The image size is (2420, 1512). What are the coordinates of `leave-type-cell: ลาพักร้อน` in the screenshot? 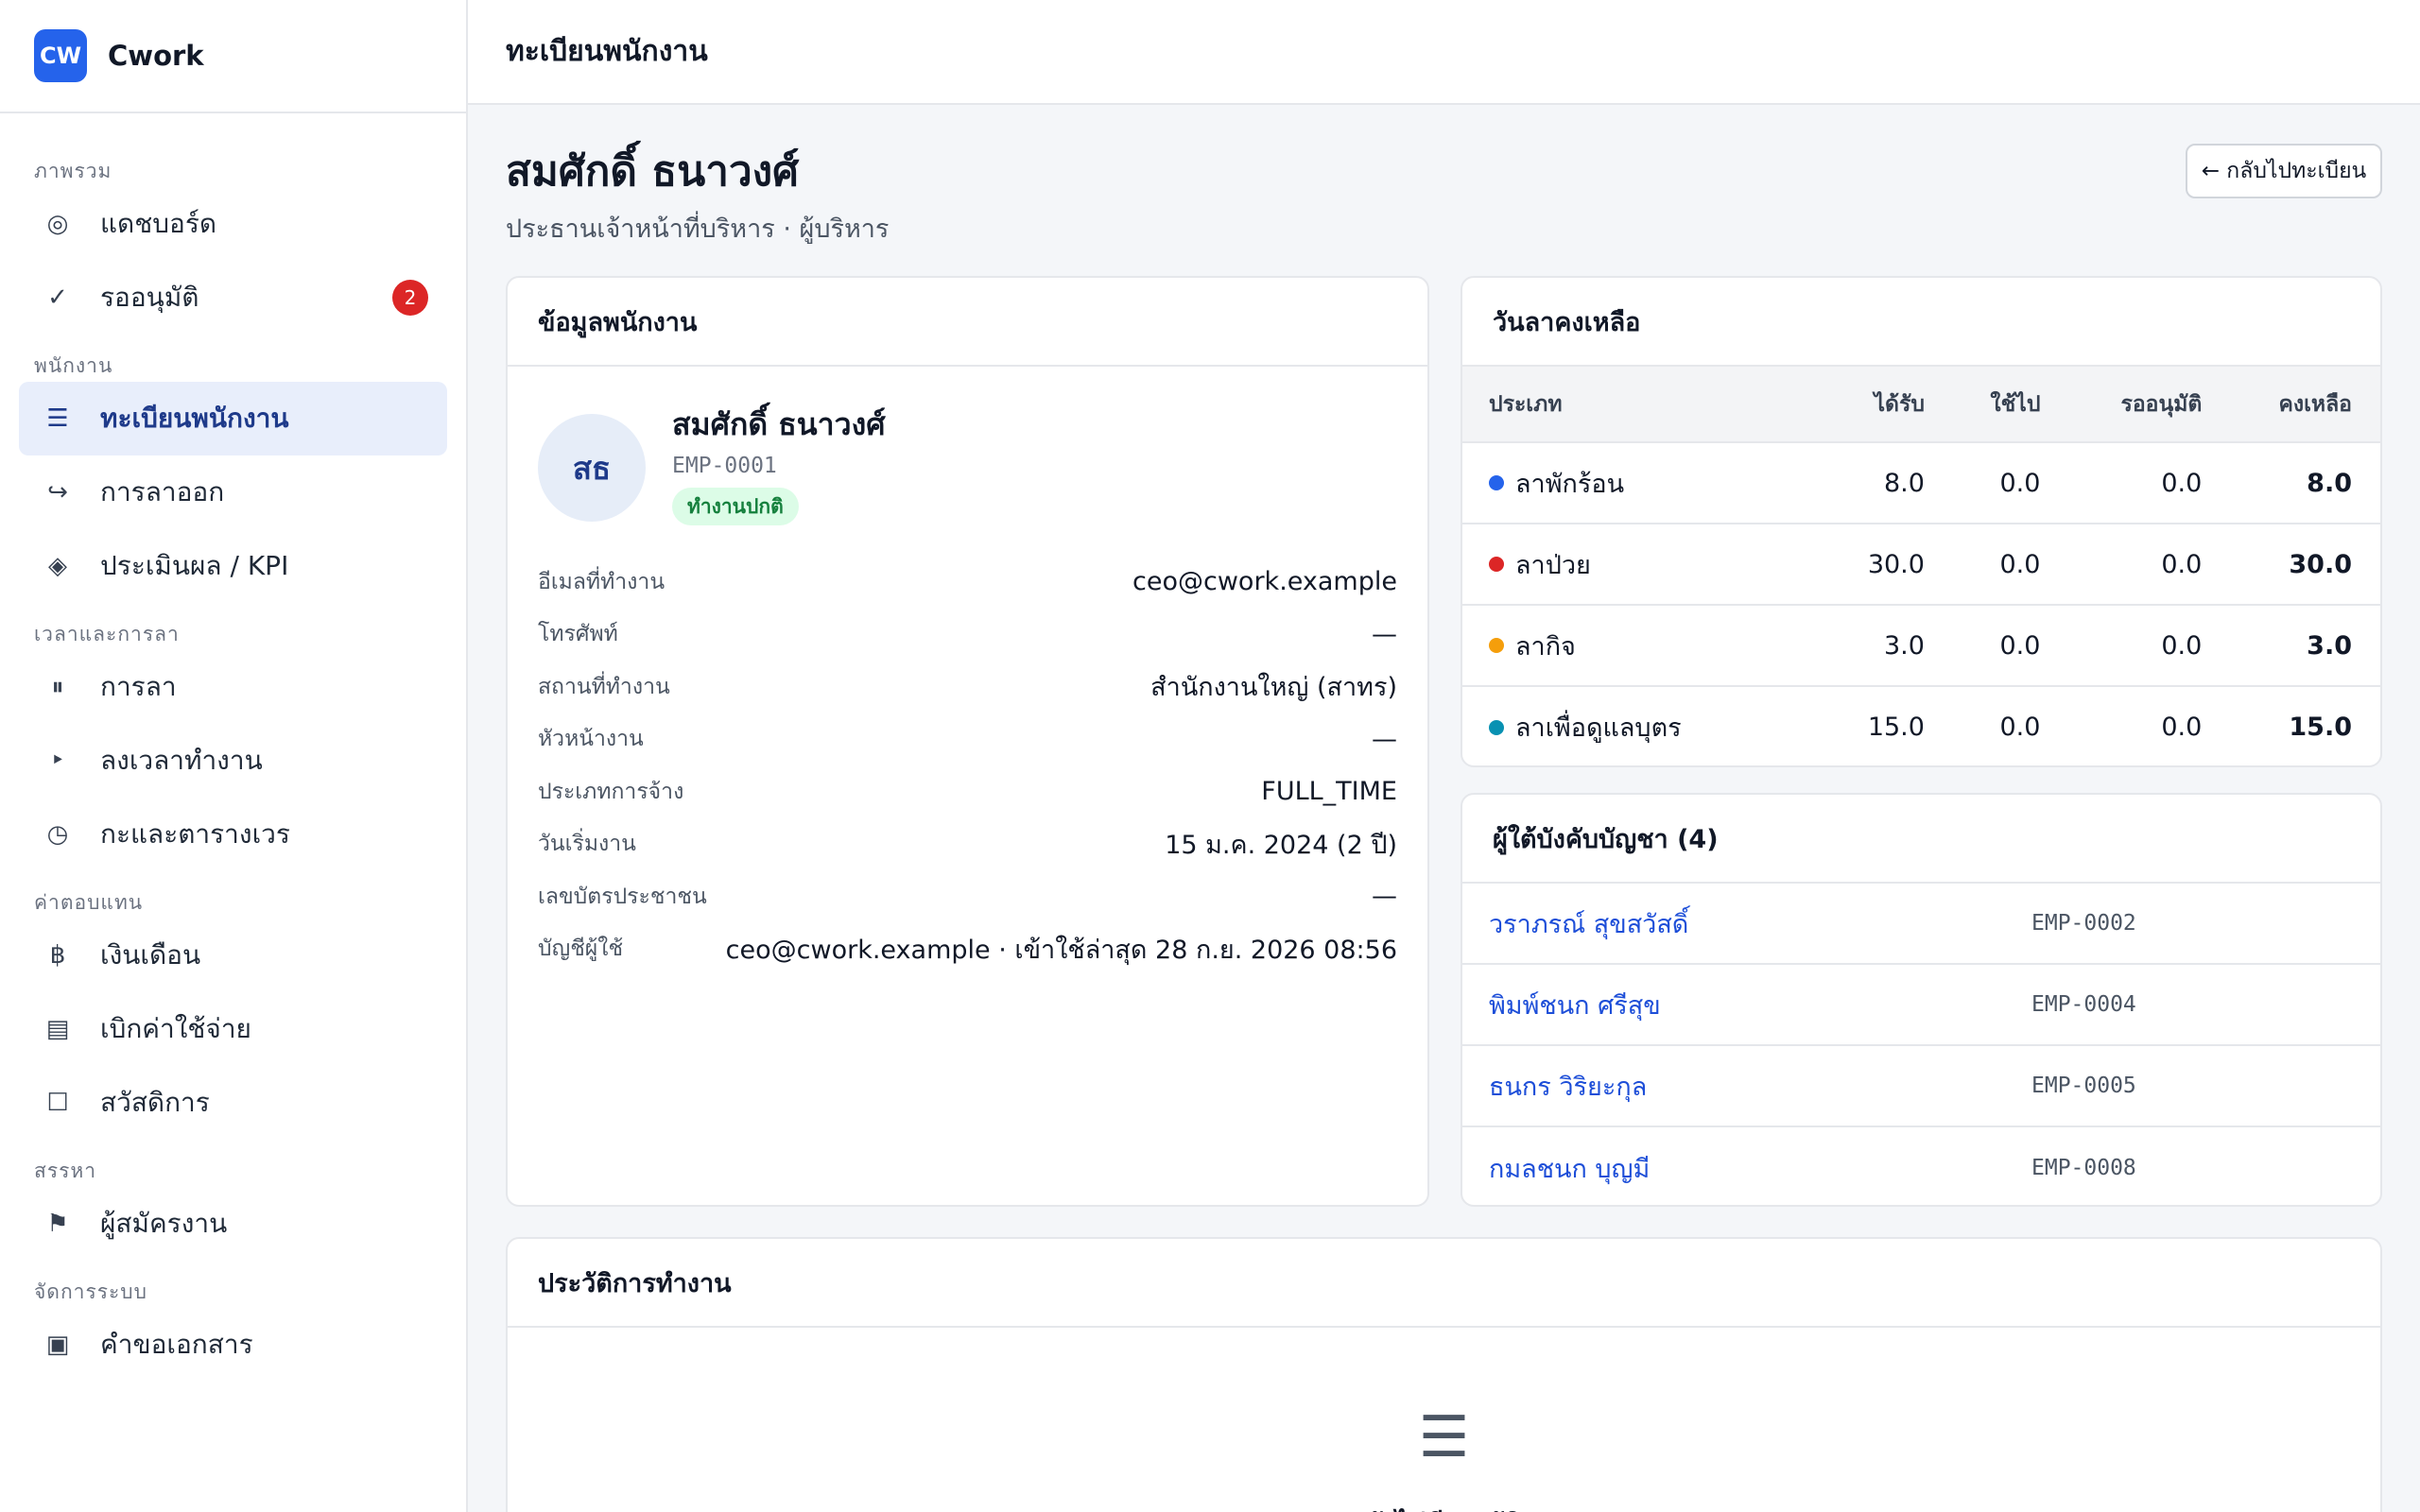 It's located at (1644, 483).